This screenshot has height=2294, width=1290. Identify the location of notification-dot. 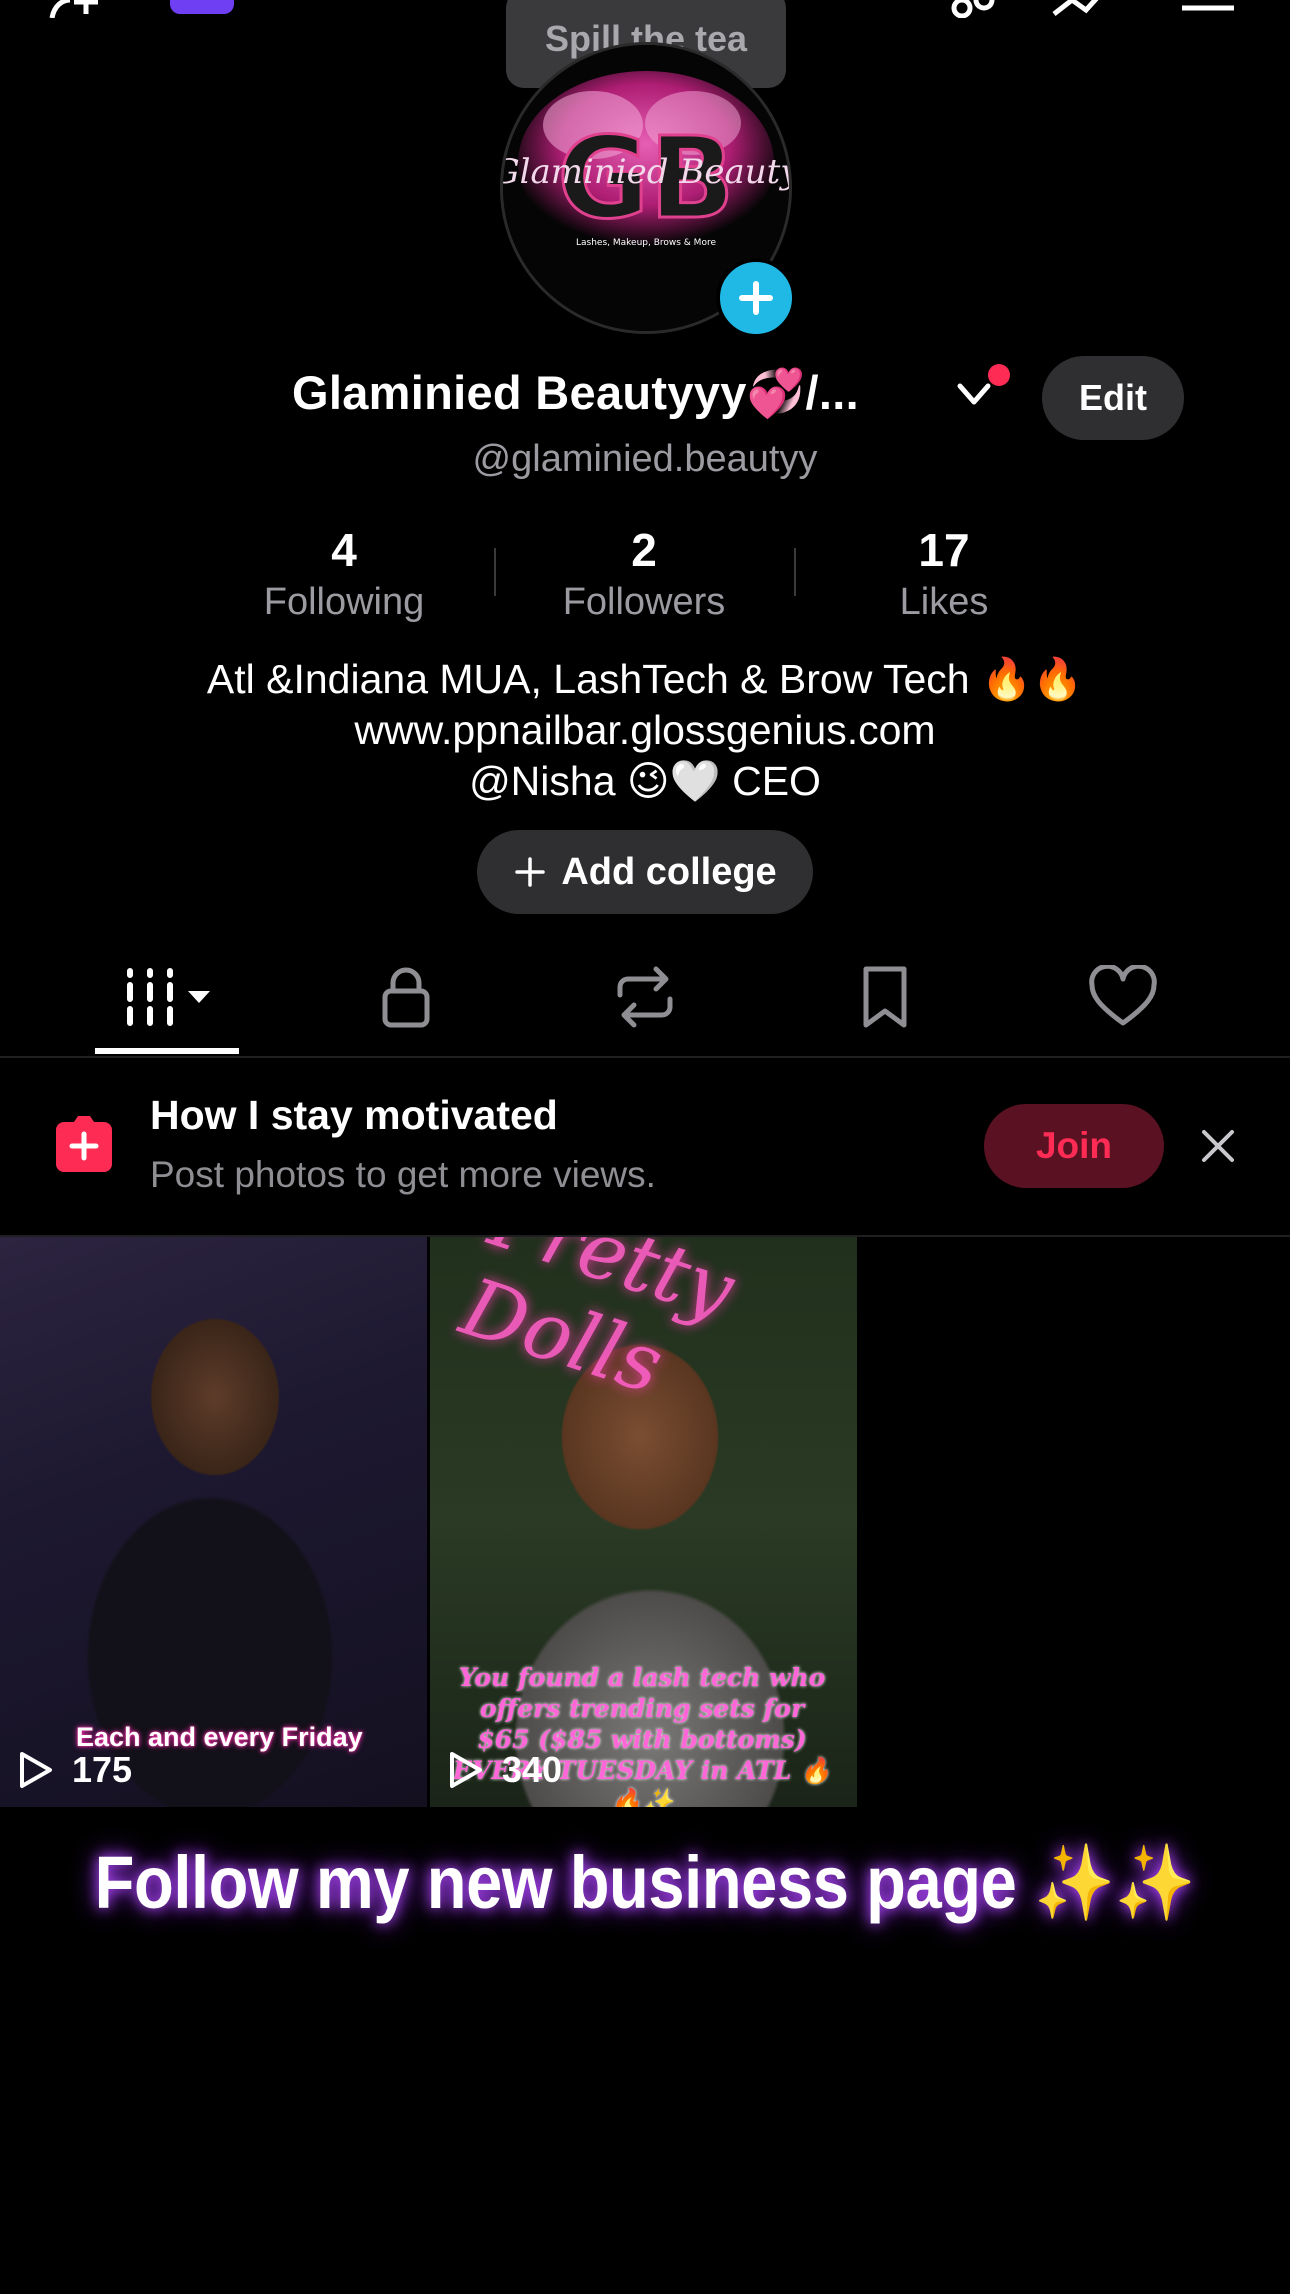
(999, 375).